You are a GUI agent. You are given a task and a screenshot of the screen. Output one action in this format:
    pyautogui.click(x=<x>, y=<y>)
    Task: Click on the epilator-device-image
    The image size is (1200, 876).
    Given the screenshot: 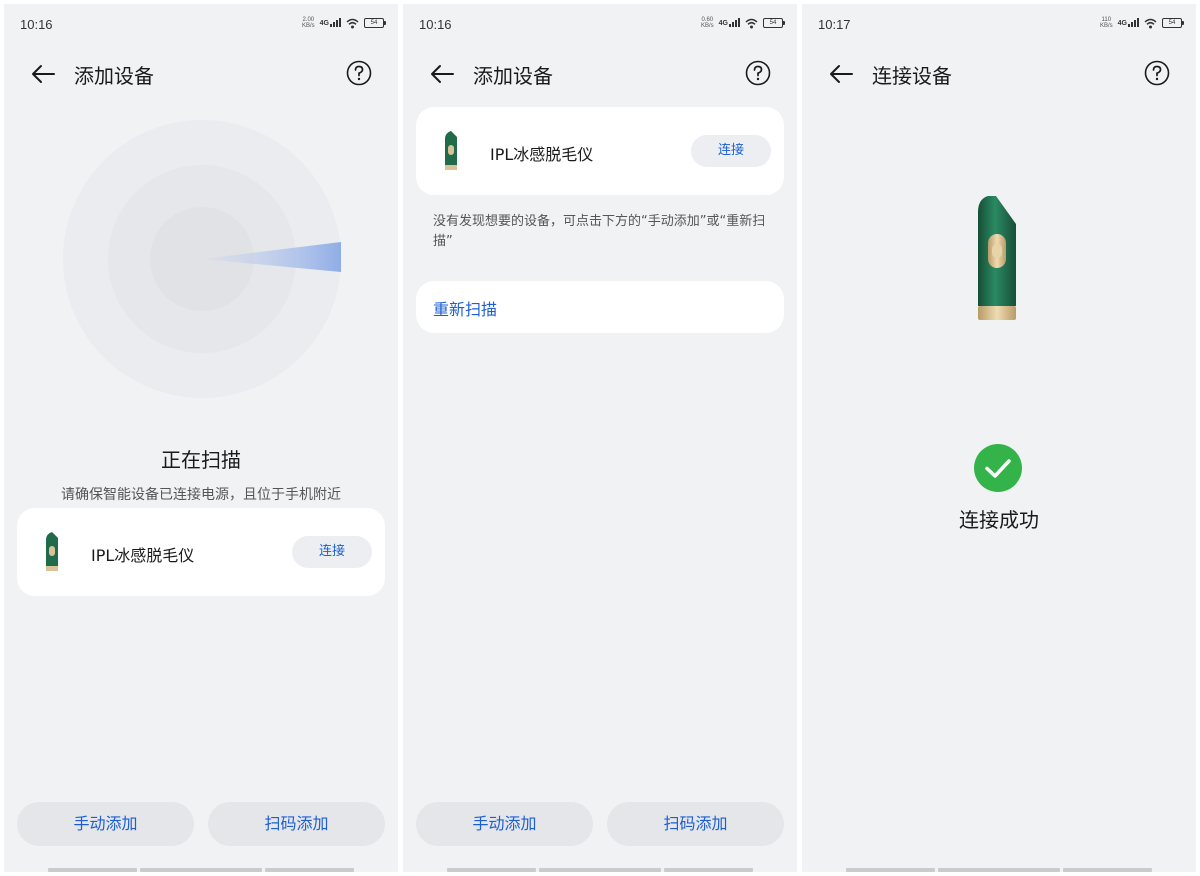 What is the action you would take?
    pyautogui.click(x=997, y=258)
    